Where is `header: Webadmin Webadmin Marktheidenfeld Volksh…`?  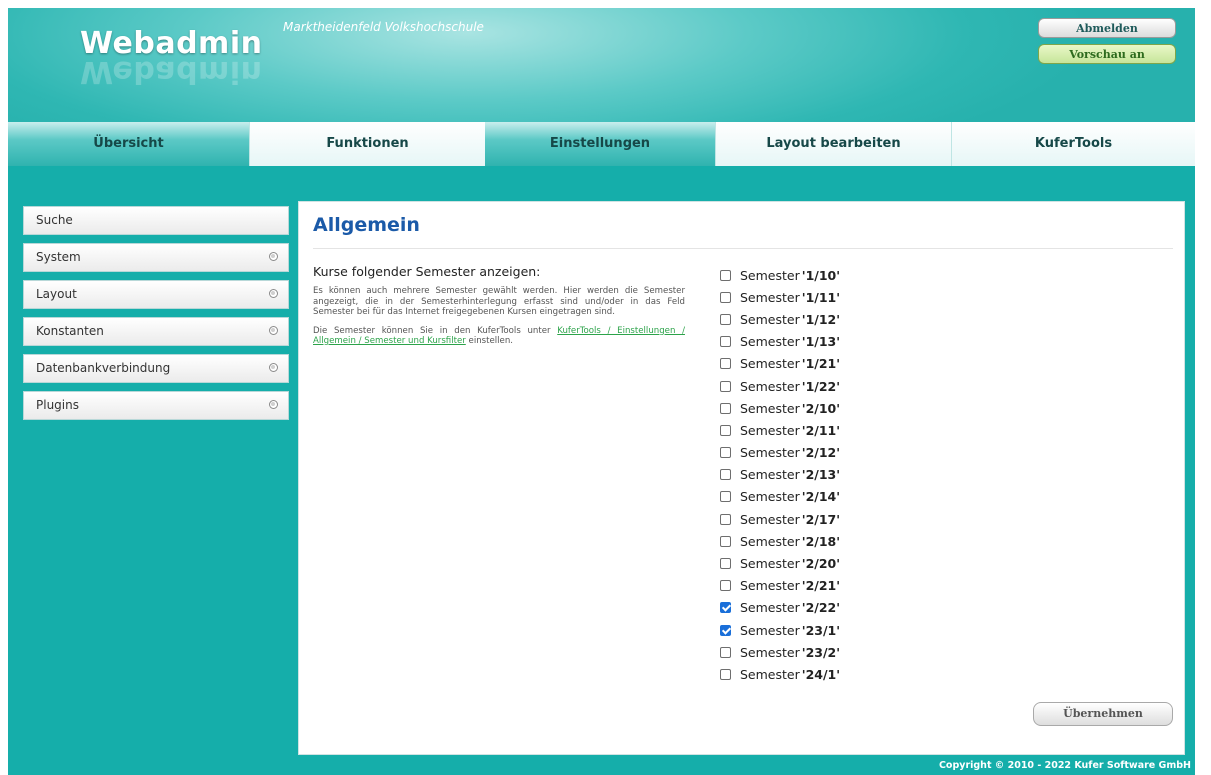 header: Webadmin Webadmin Marktheidenfeld Volksh… is located at coordinates (601, 65).